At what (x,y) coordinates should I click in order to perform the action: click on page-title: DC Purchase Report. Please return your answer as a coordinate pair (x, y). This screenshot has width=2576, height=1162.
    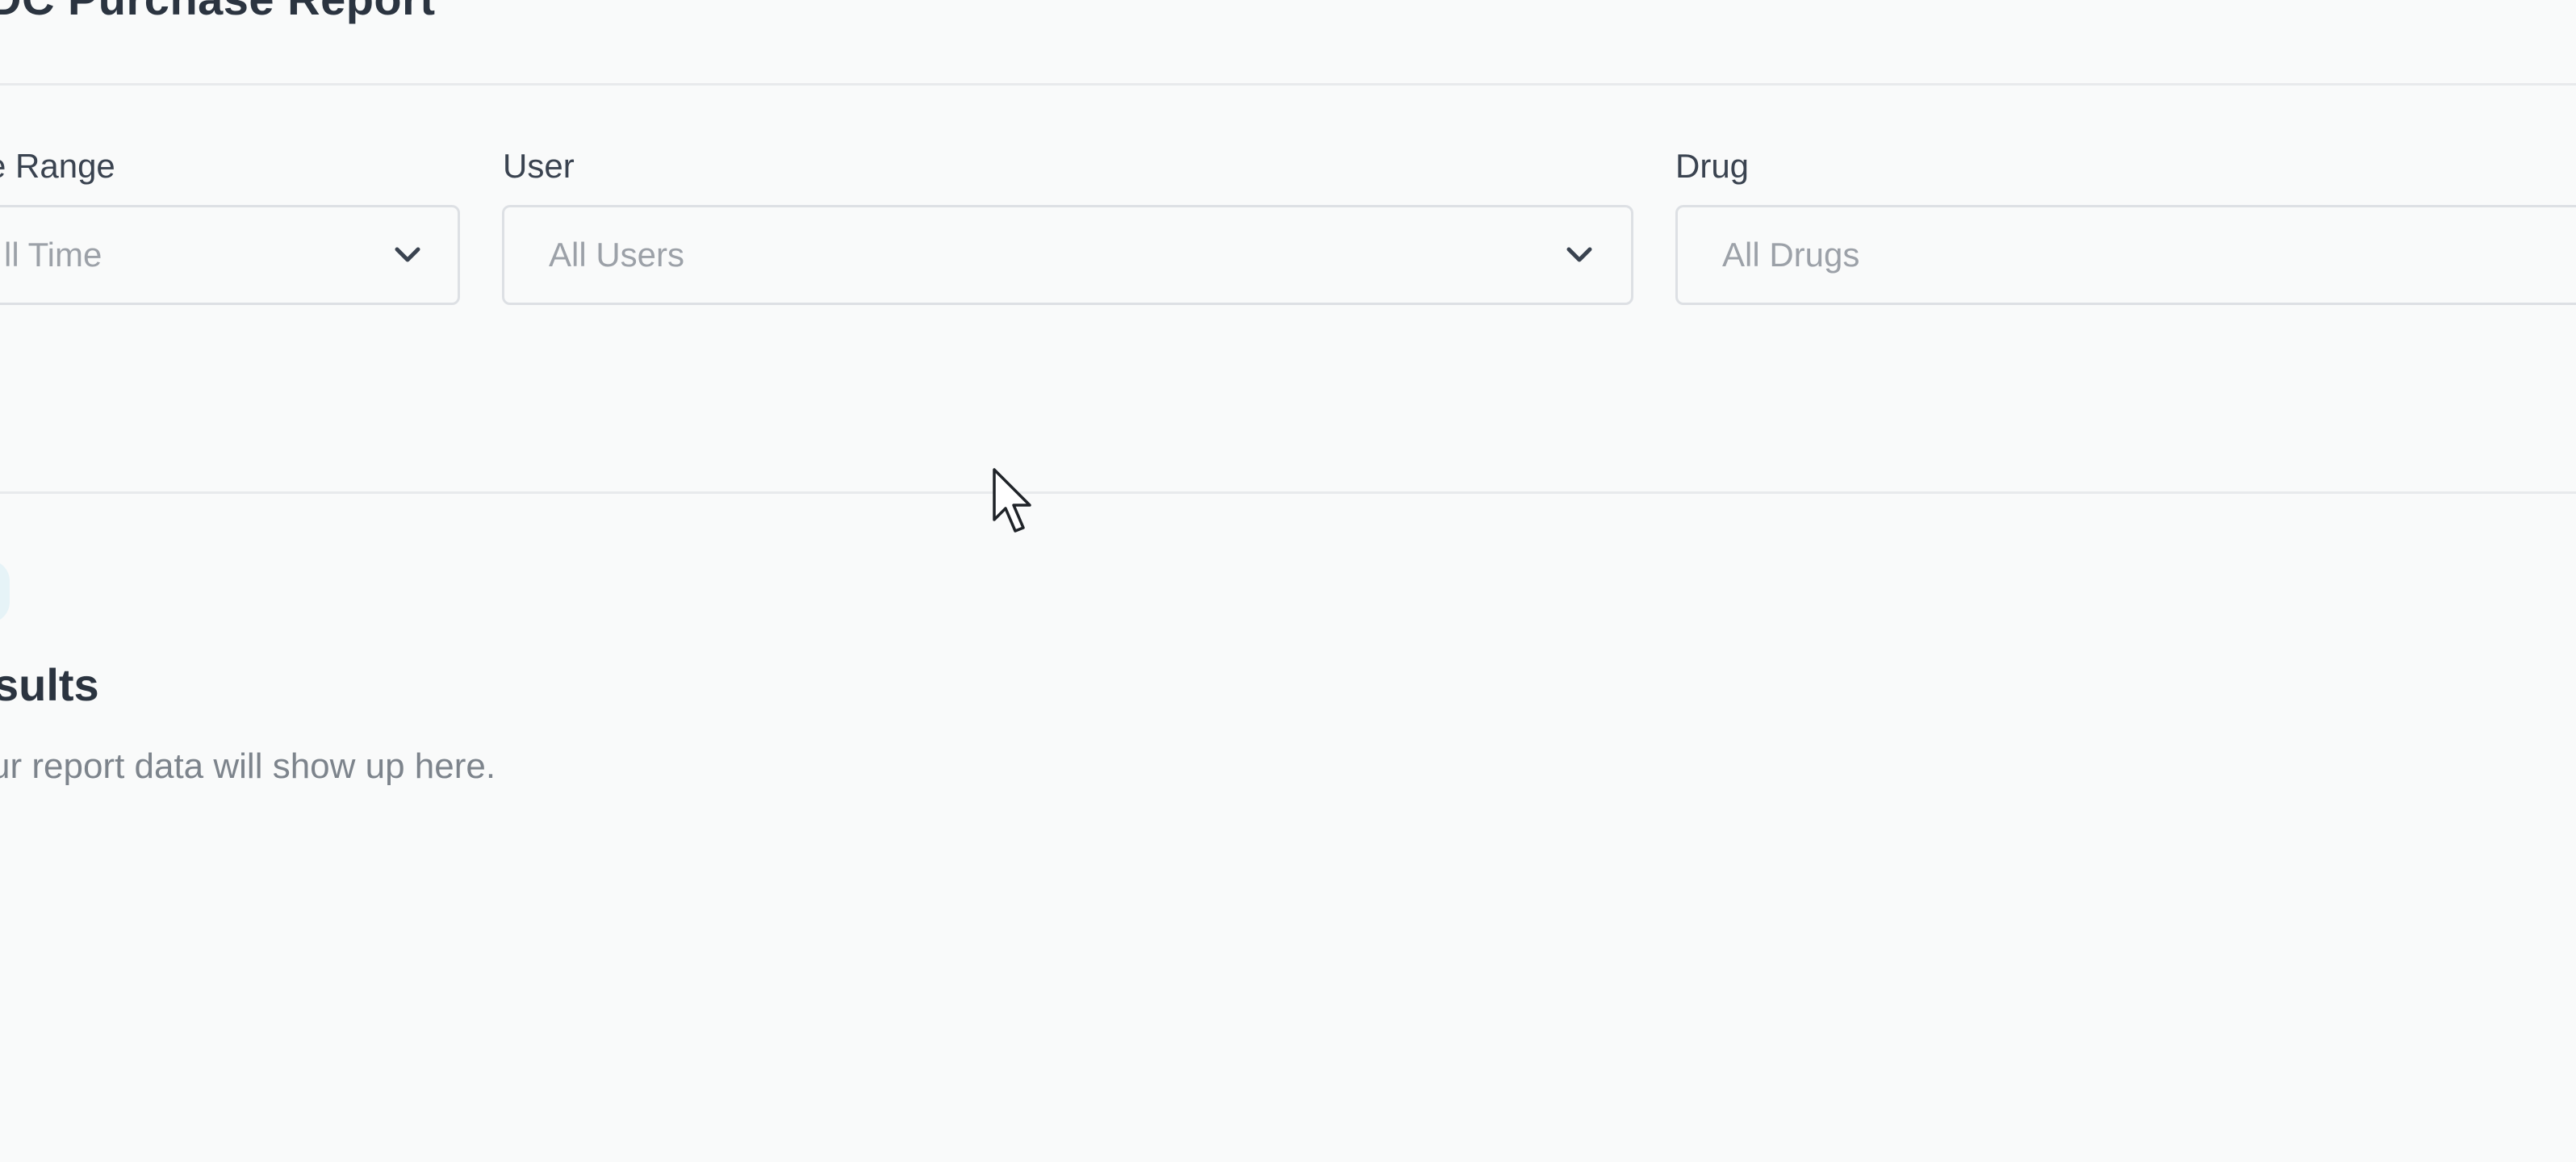
    Looking at the image, I should click on (218, 12).